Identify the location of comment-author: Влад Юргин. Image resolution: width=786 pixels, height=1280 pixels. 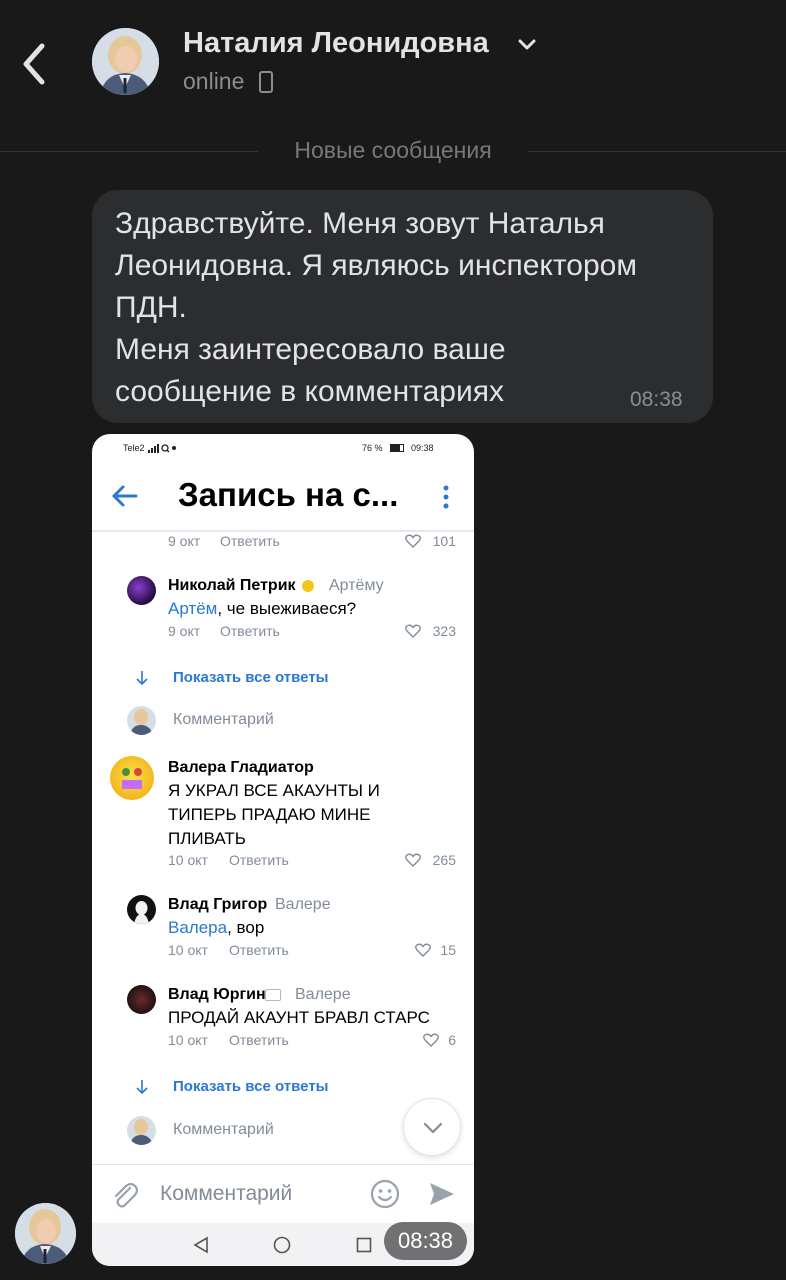
(217, 995).